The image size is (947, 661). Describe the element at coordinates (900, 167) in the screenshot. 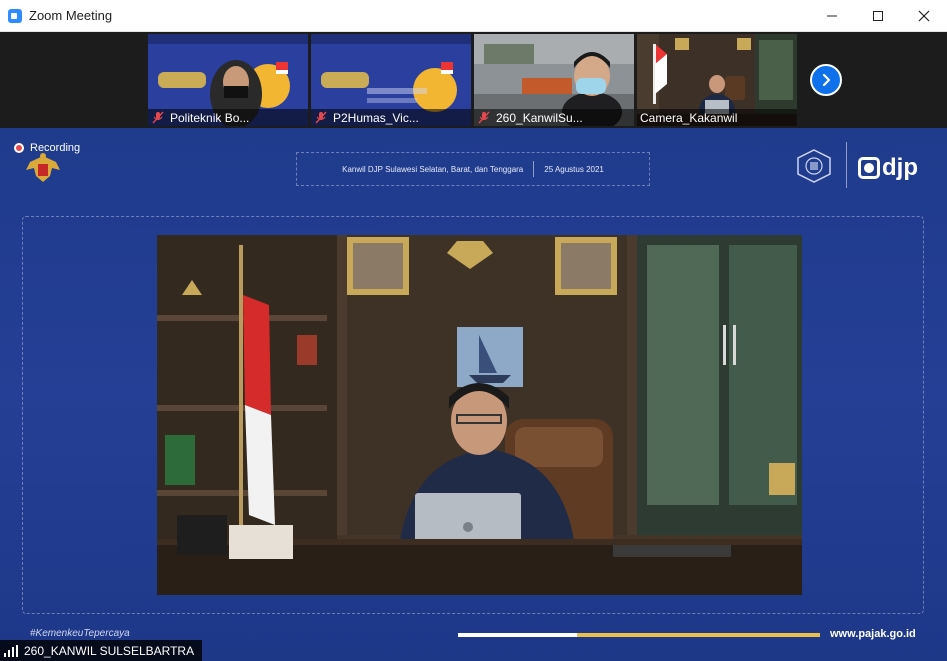

I see `djp-logo-text: djp` at that location.